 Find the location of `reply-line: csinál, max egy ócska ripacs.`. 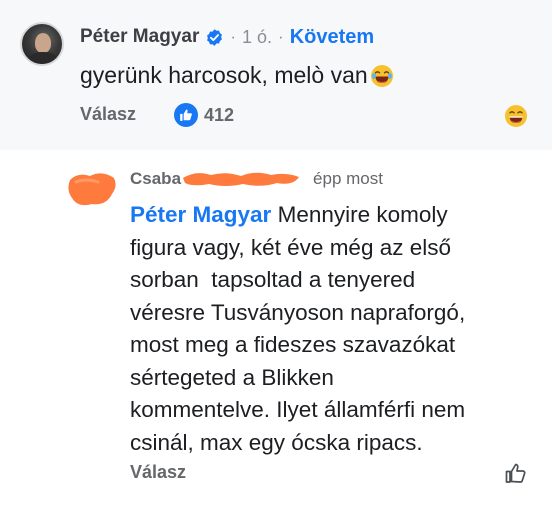

reply-line: csinál, max egy ócska ripacs. is located at coordinates (276, 442).